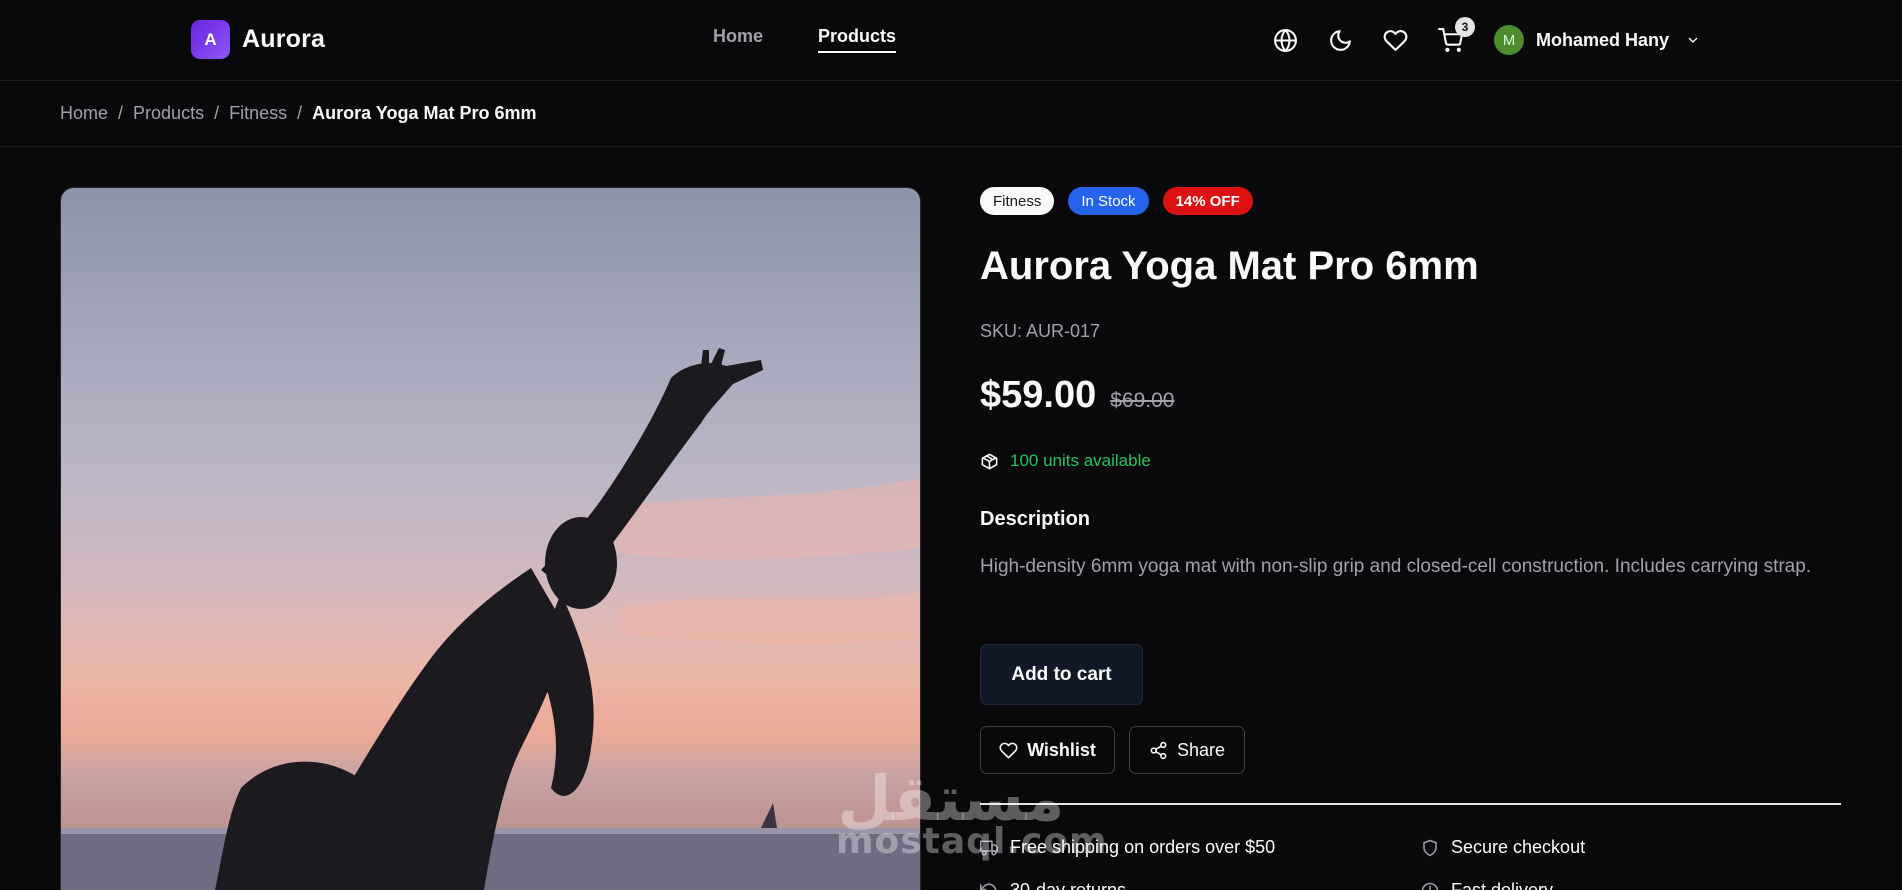  What do you see at coordinates (1502, 885) in the screenshot?
I see `feature-text: Fast delivery` at bounding box center [1502, 885].